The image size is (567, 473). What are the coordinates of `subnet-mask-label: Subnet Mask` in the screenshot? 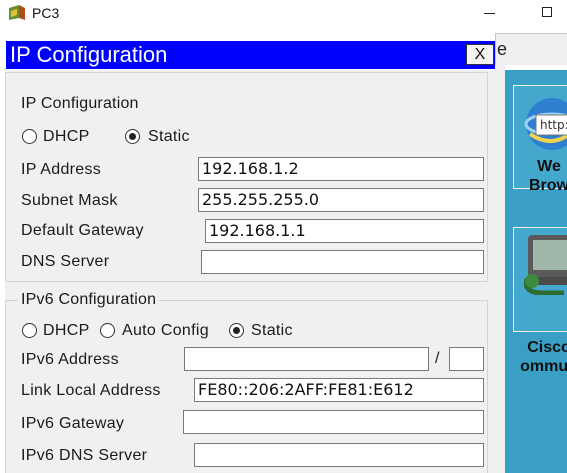 It's located at (69, 200).